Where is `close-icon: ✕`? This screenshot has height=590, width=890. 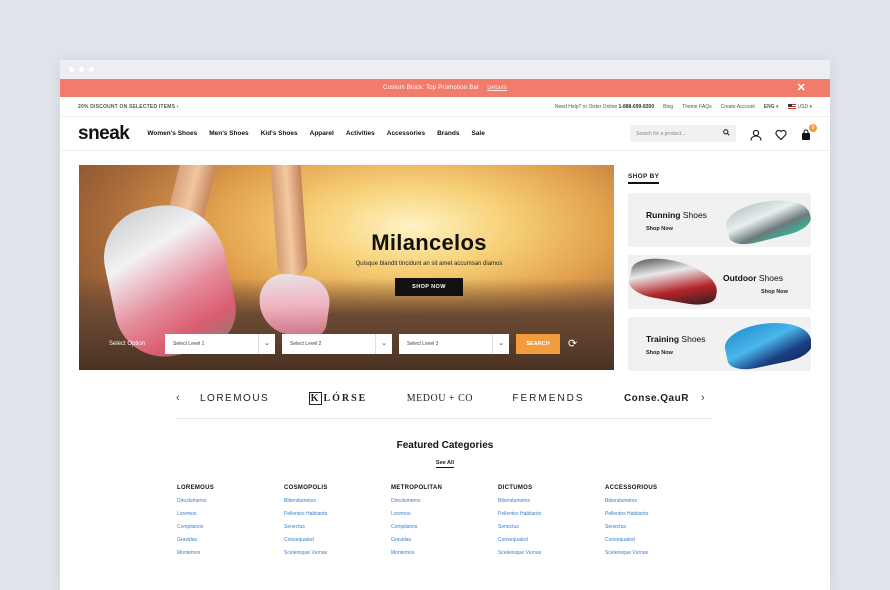 close-icon: ✕ is located at coordinates (801, 88).